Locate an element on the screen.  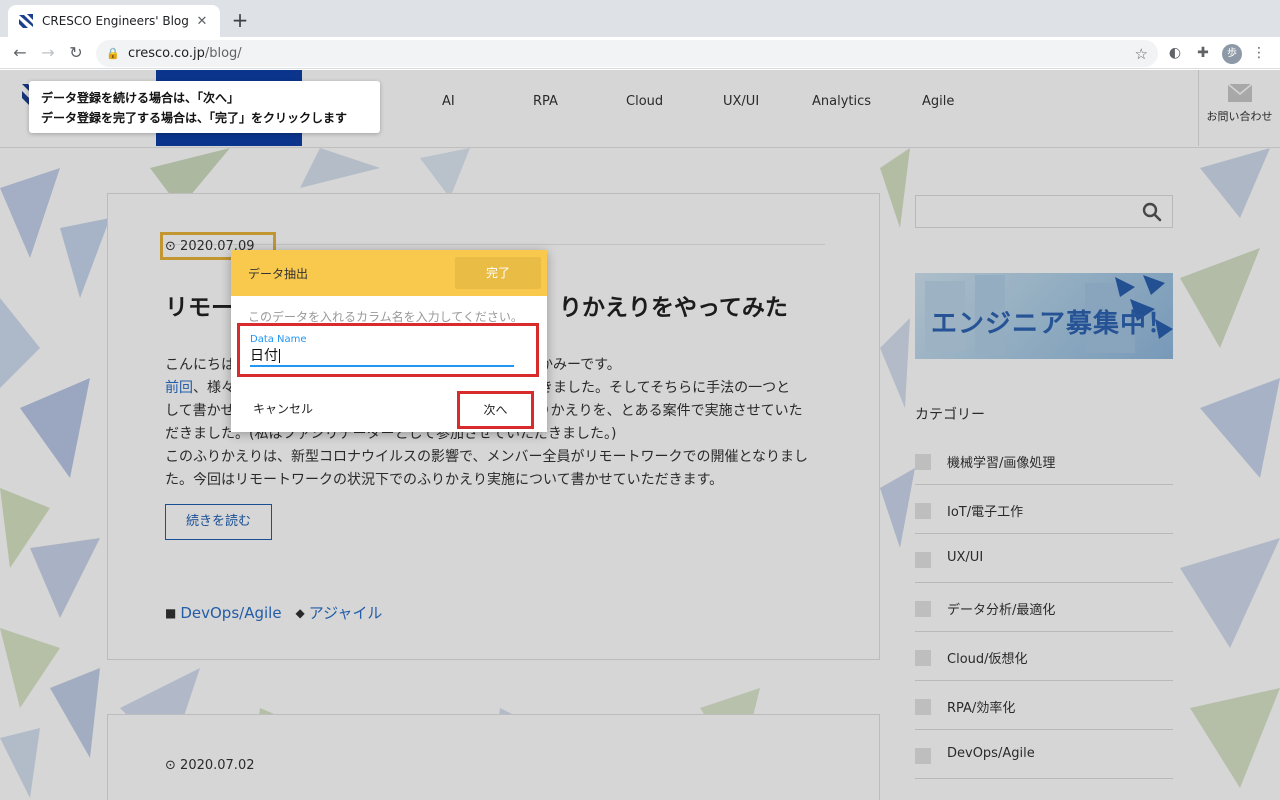
forward-arrow-icon: → is located at coordinates (48, 53).